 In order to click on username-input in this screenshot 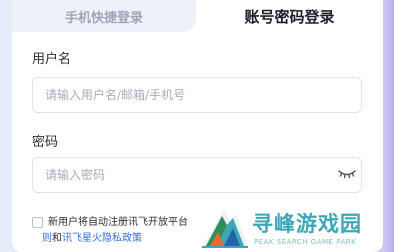, I will do `click(197, 95)`.